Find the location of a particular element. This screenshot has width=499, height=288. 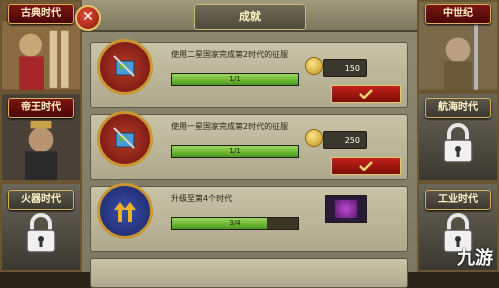

era-navigation: 航海时代 is located at coordinates (458, 137).